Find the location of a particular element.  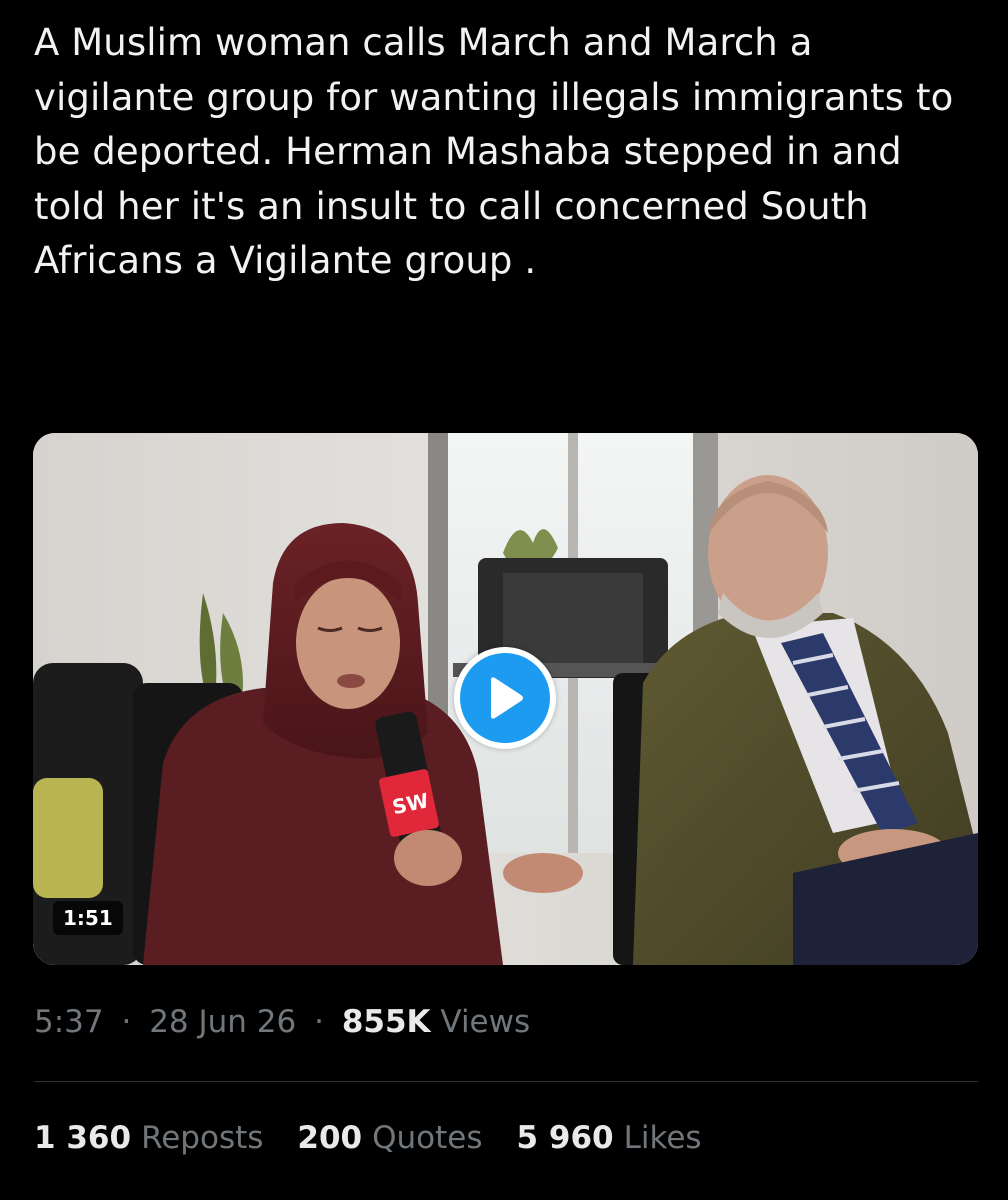

engagement-stats: 1 360 Reposts 200 Quotes 5 960 Likes is located at coordinates (368, 1138).